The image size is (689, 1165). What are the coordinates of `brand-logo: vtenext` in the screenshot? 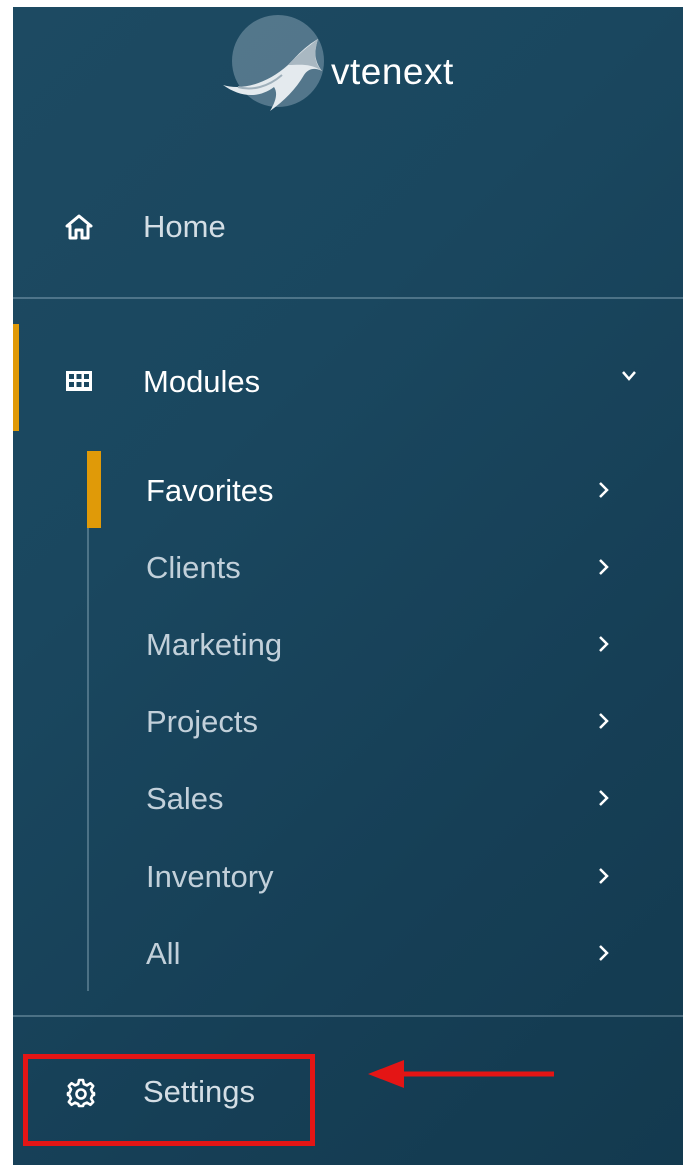 It's located at (358, 68).